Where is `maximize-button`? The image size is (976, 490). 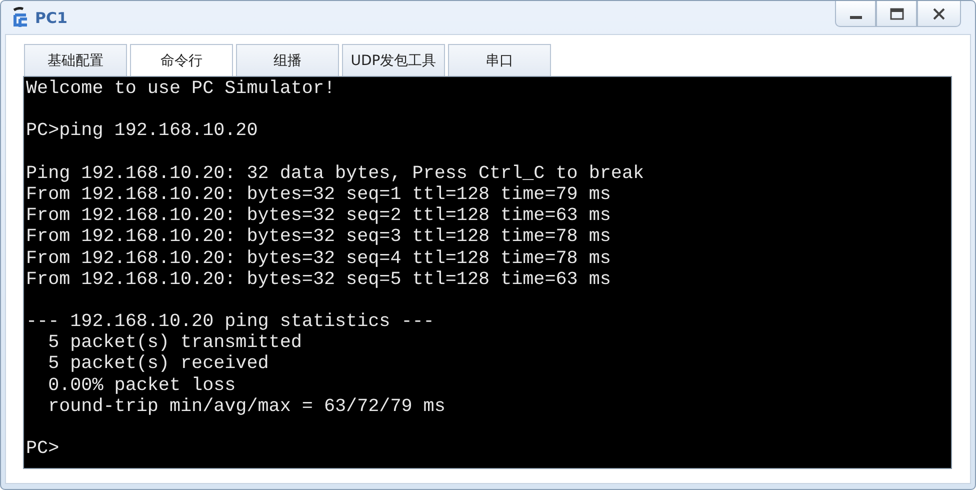 maximize-button is located at coordinates (896, 14).